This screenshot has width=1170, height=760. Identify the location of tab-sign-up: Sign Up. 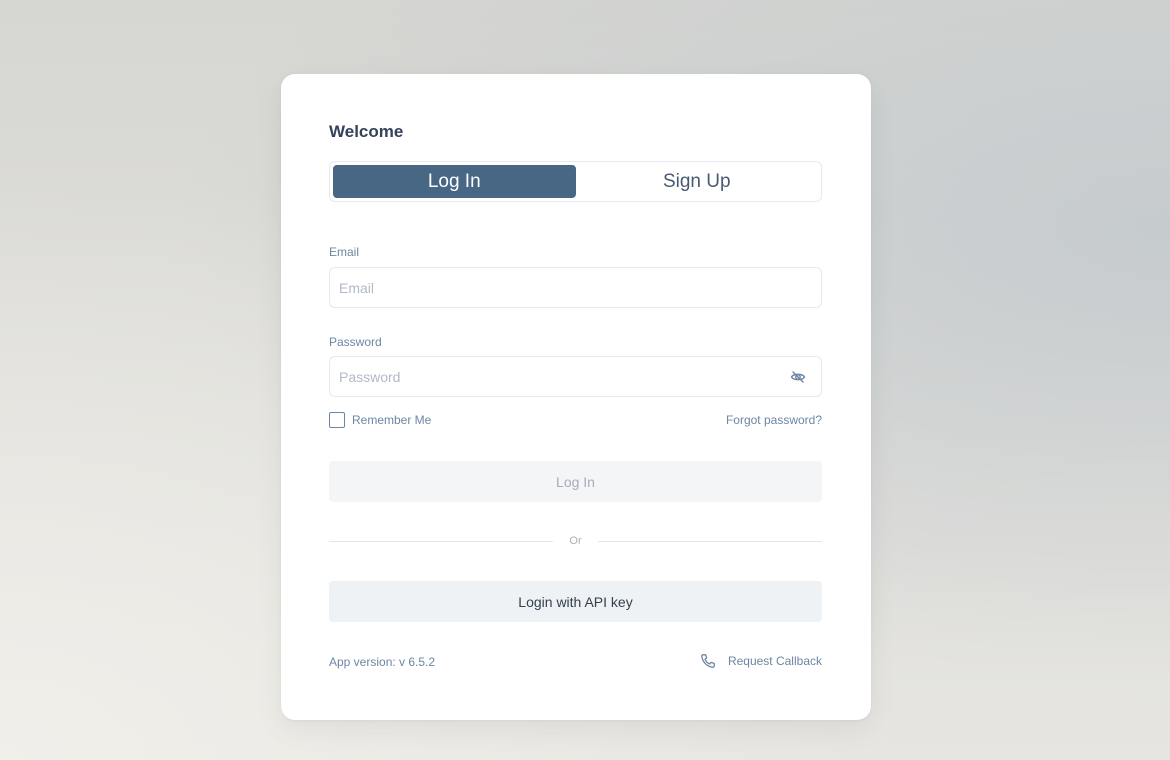
(697, 181).